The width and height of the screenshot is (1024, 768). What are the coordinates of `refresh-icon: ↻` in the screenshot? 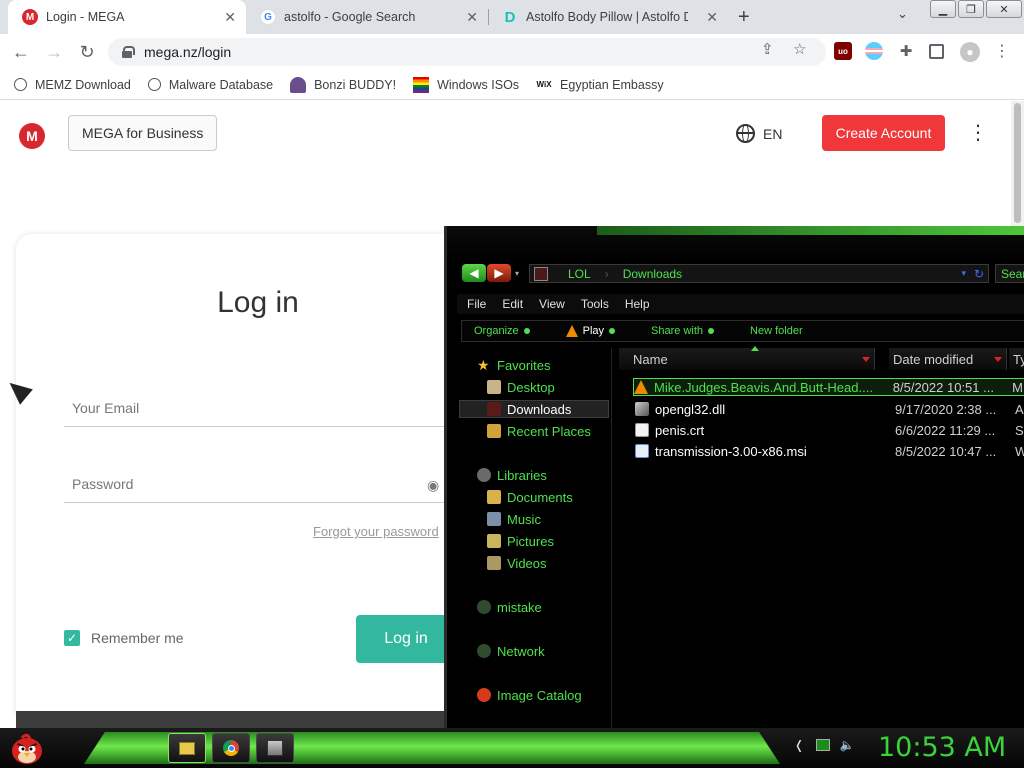 It's located at (979, 274).